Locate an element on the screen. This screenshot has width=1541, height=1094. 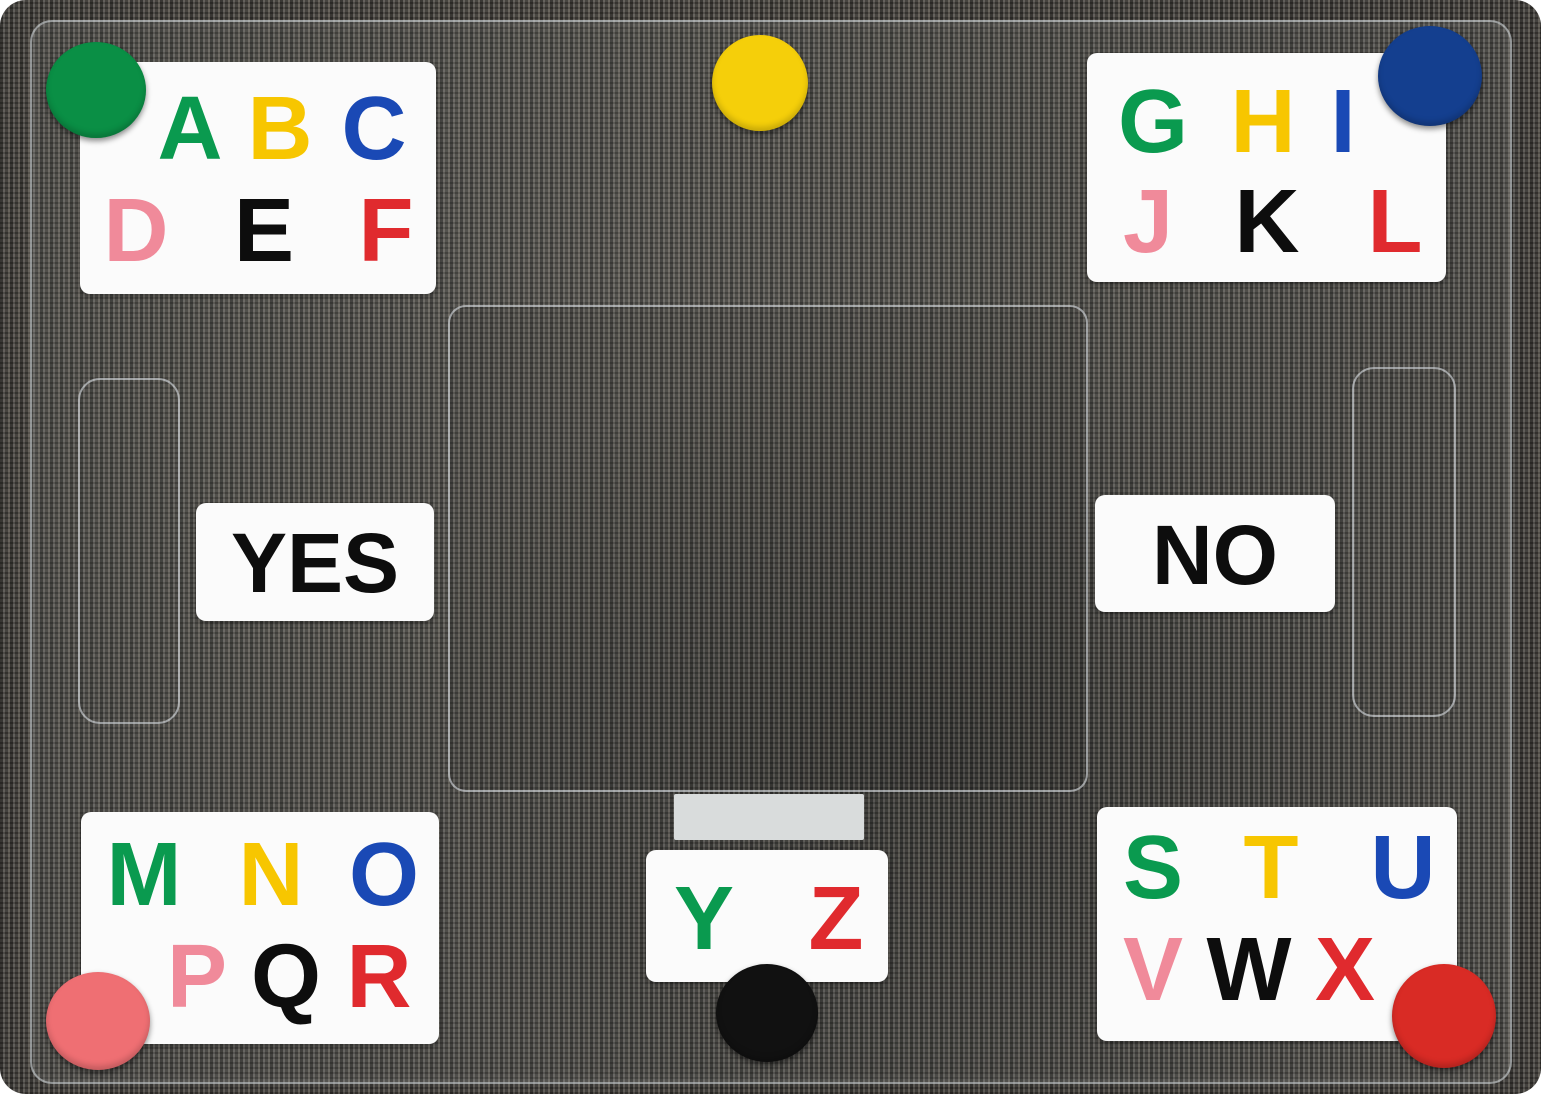
no-card: NO is located at coordinates (1215, 553).